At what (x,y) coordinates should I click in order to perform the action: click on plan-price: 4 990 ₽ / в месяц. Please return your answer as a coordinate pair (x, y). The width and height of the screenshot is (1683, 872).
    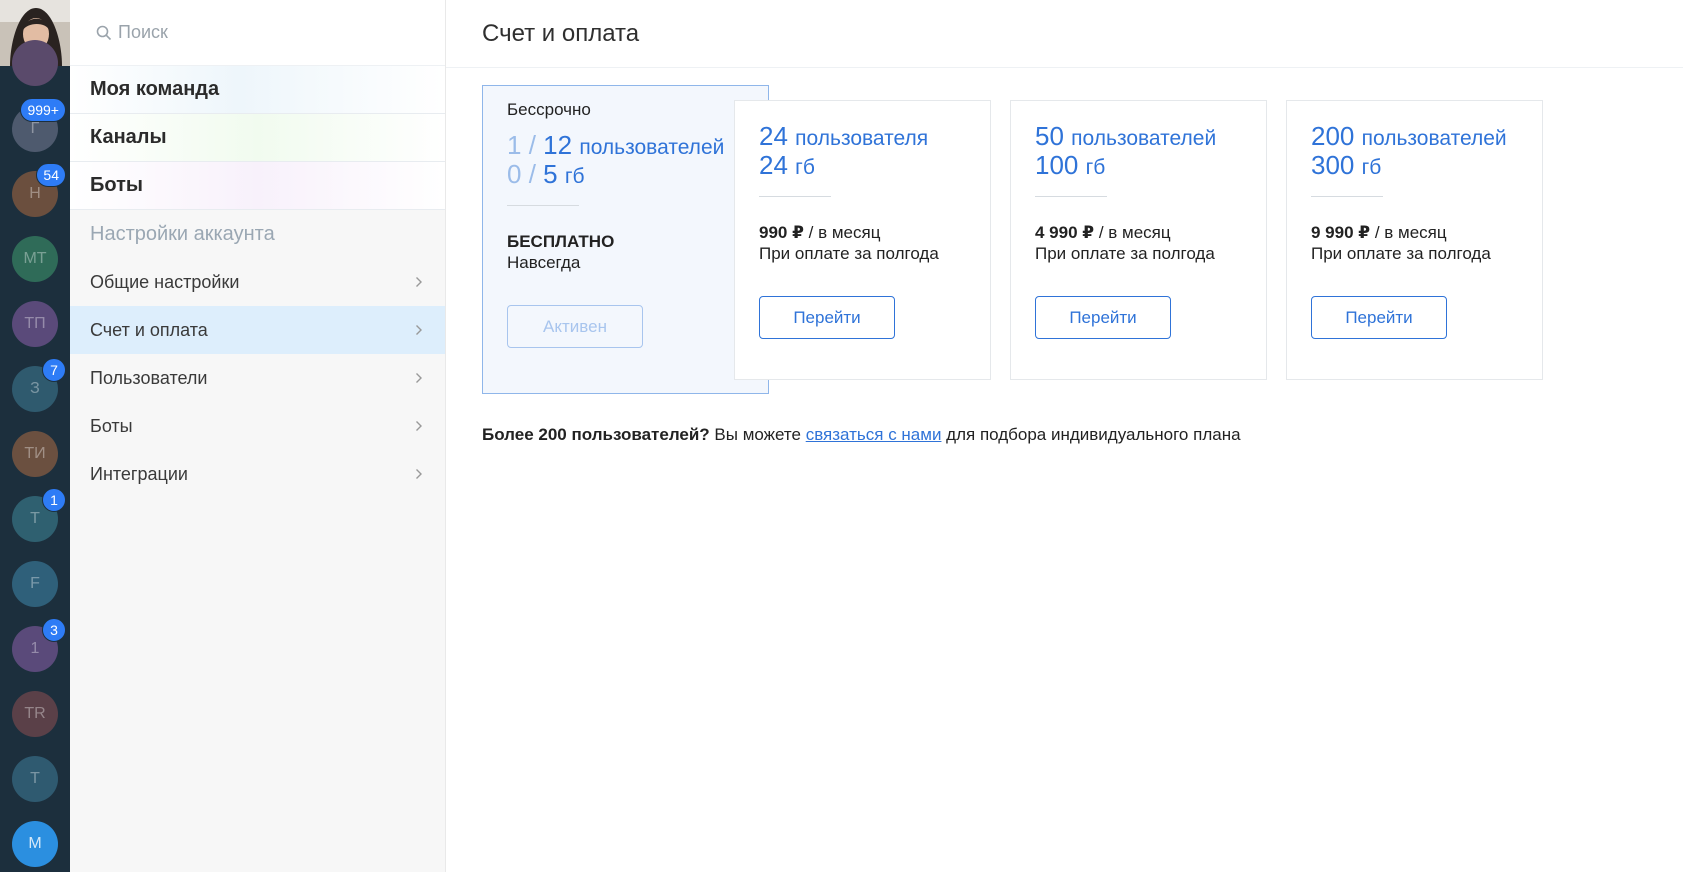
    Looking at the image, I should click on (1103, 232).